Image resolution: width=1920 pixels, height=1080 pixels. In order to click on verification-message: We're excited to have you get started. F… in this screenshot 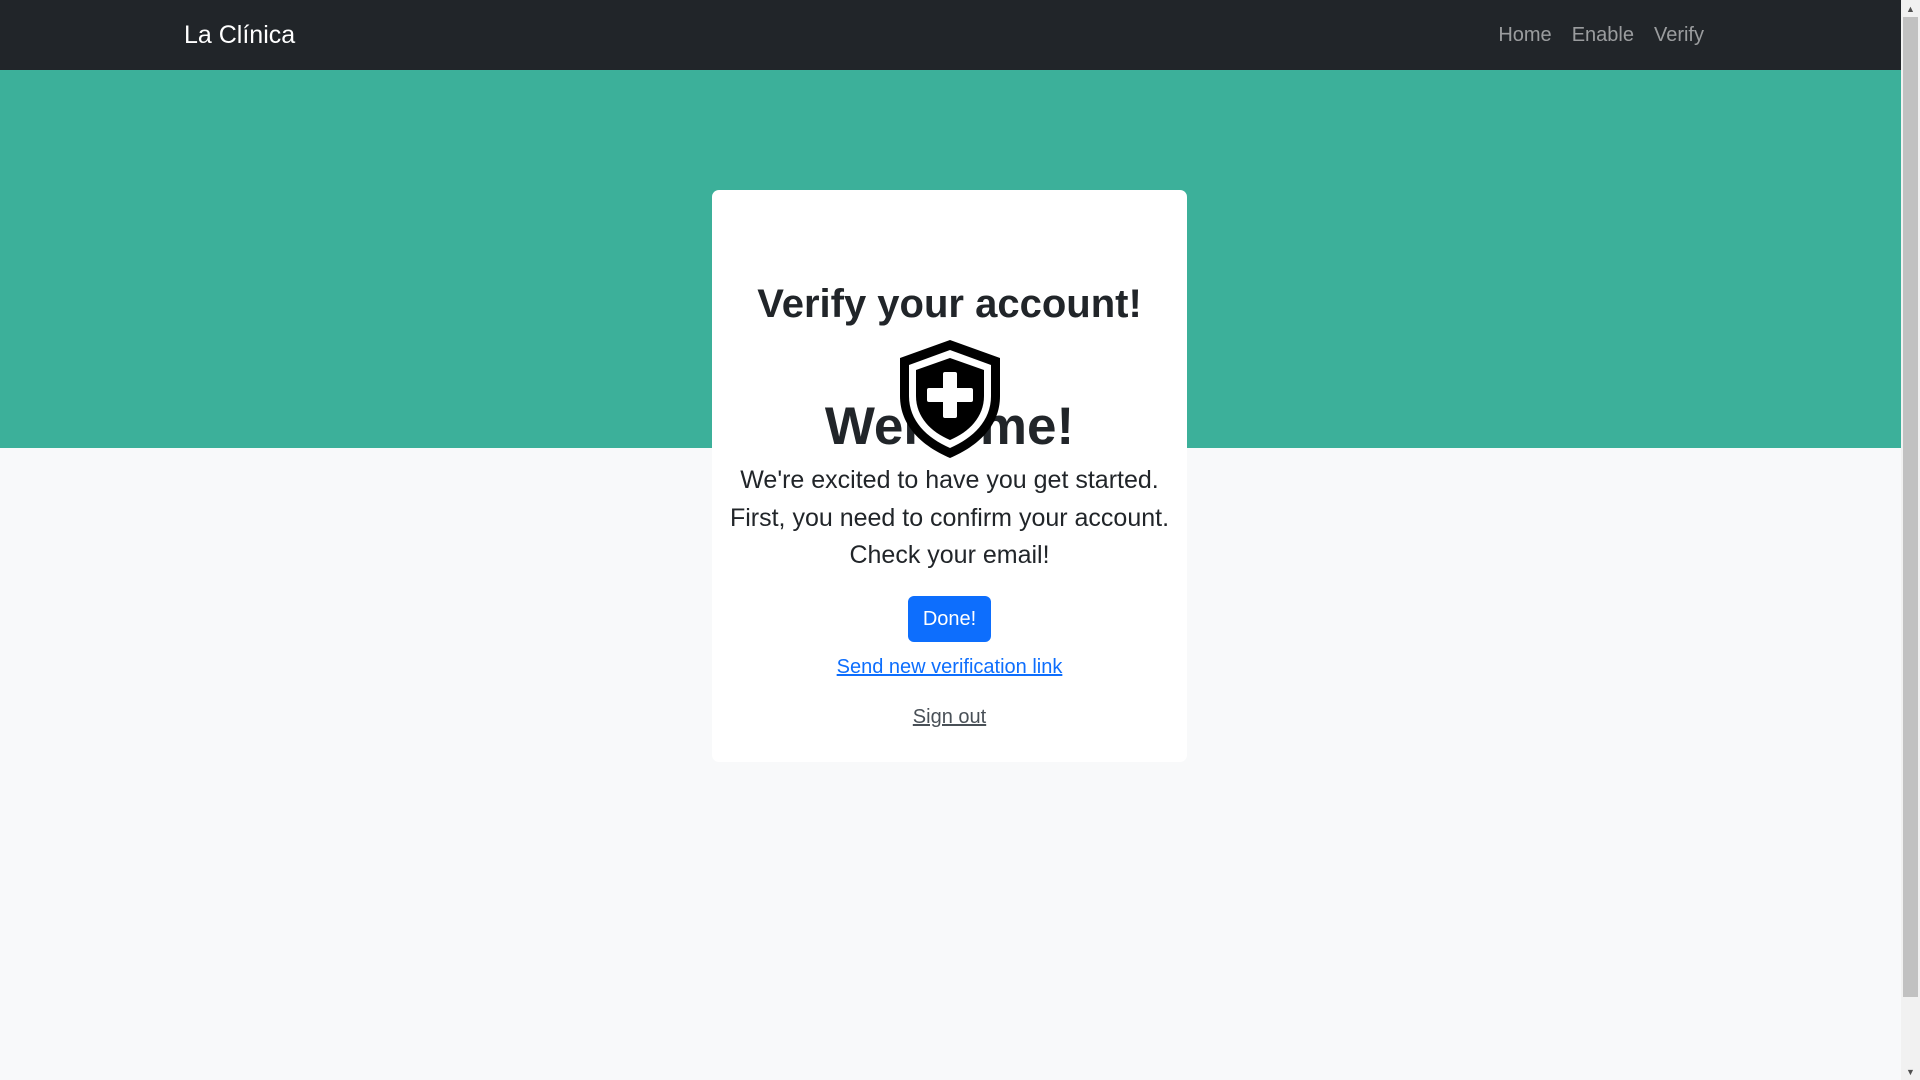, I will do `click(949, 518)`.